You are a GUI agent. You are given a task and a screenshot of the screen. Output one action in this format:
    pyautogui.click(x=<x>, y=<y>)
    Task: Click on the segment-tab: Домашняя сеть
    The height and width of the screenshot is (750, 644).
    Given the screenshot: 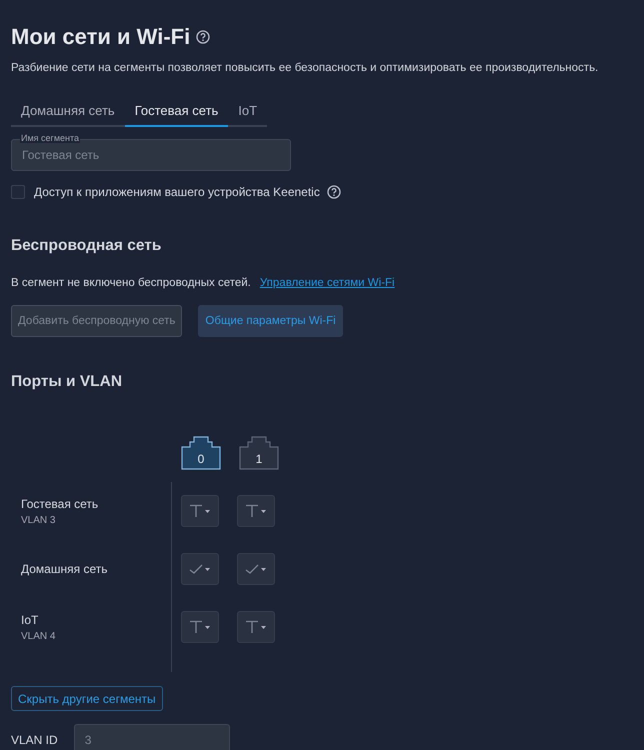 What is the action you would take?
    pyautogui.click(x=68, y=112)
    